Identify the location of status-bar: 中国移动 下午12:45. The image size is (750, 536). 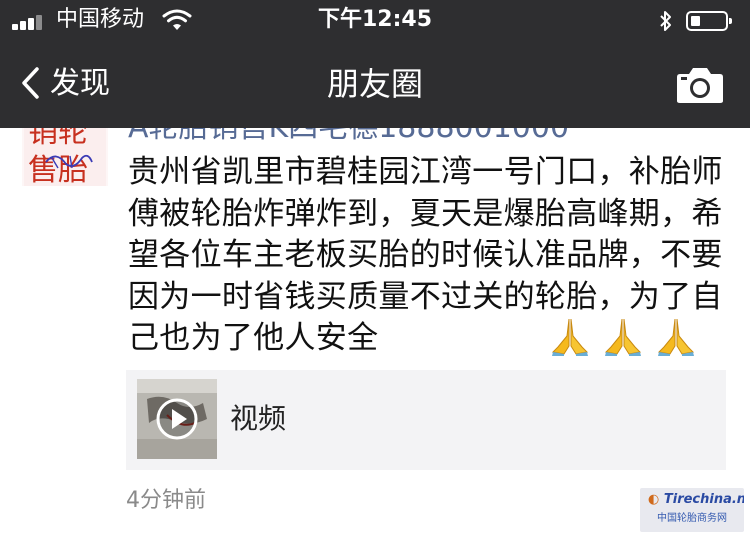
(375, 20).